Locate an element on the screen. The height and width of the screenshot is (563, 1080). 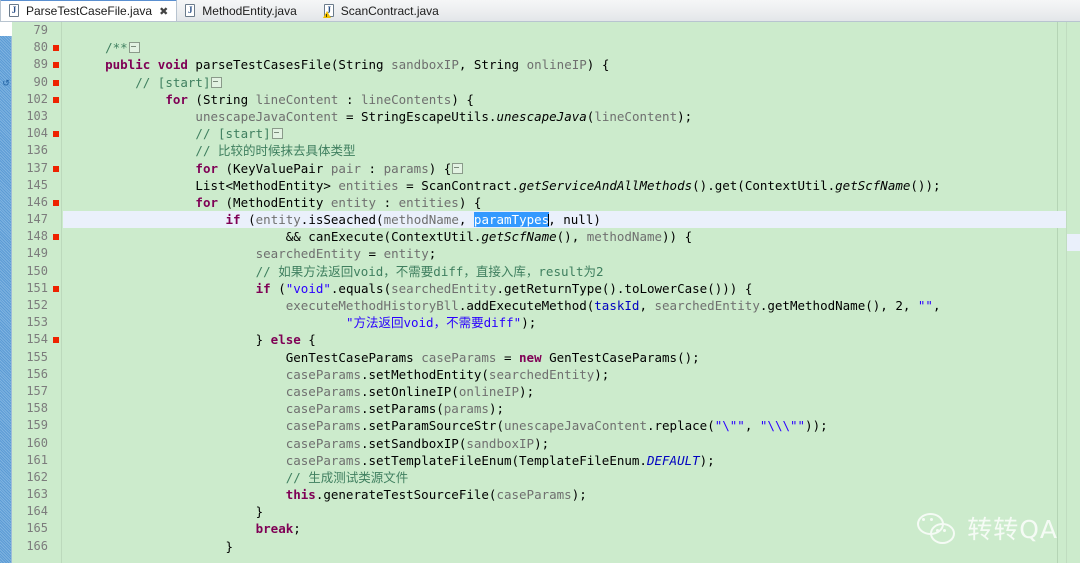
line-number: 149 is located at coordinates (36, 253).